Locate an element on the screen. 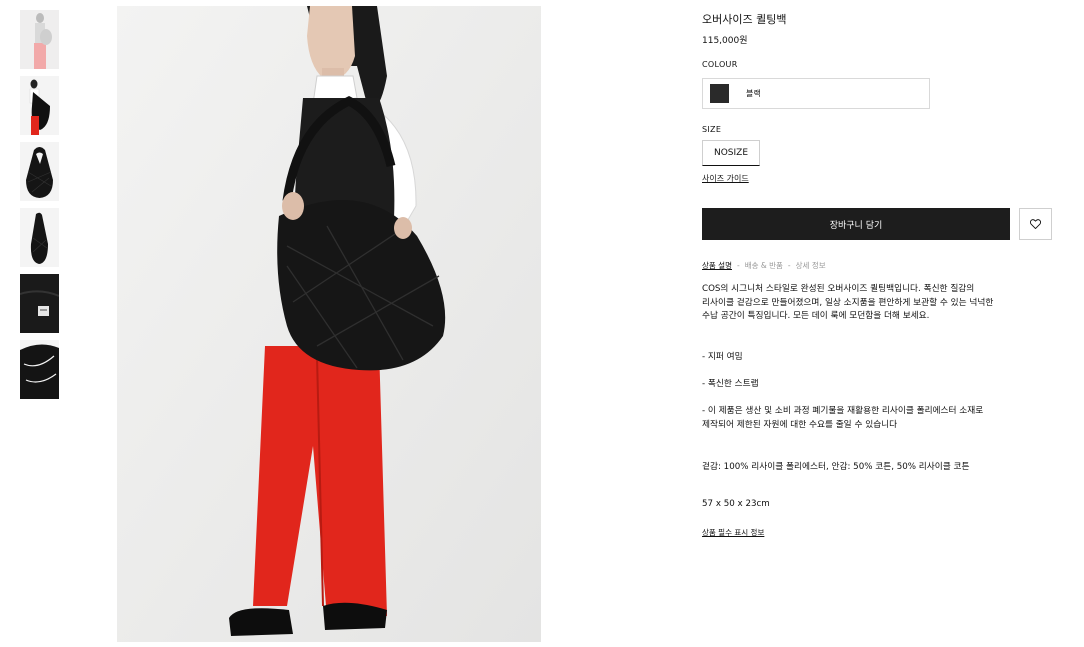  product-title: 오버사이즈 퀼팅백 is located at coordinates (744, 19).